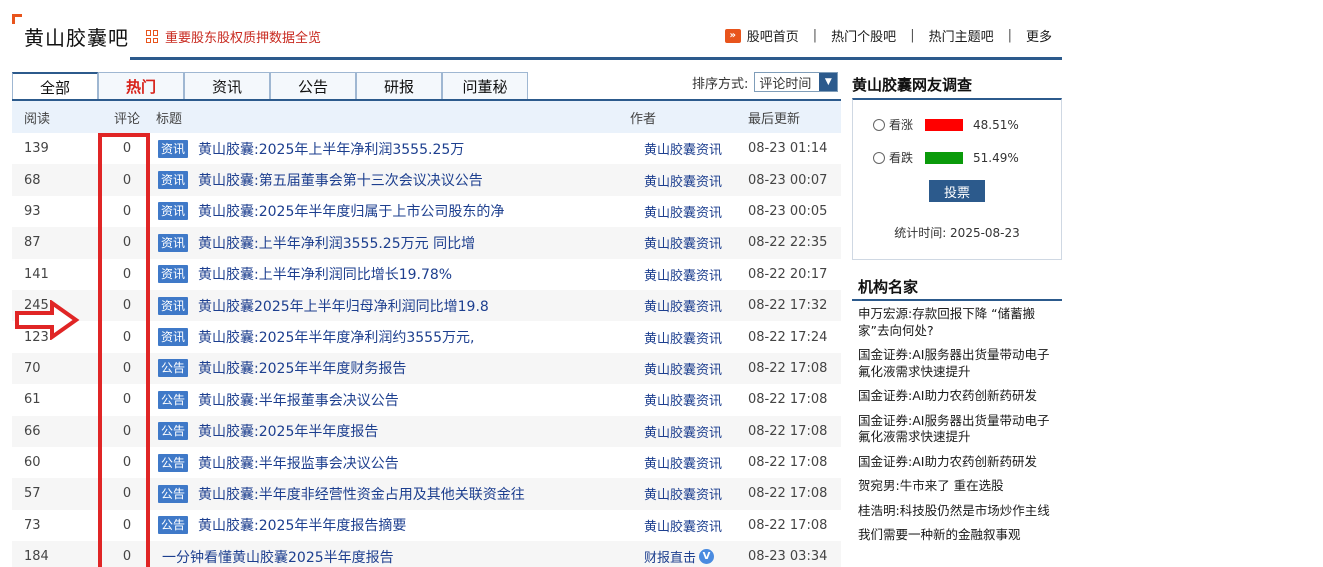 The width and height of the screenshot is (1323, 567). What do you see at coordinates (788, 274) in the screenshot?
I see `post-updated-time: 08-22 20:17` at bounding box center [788, 274].